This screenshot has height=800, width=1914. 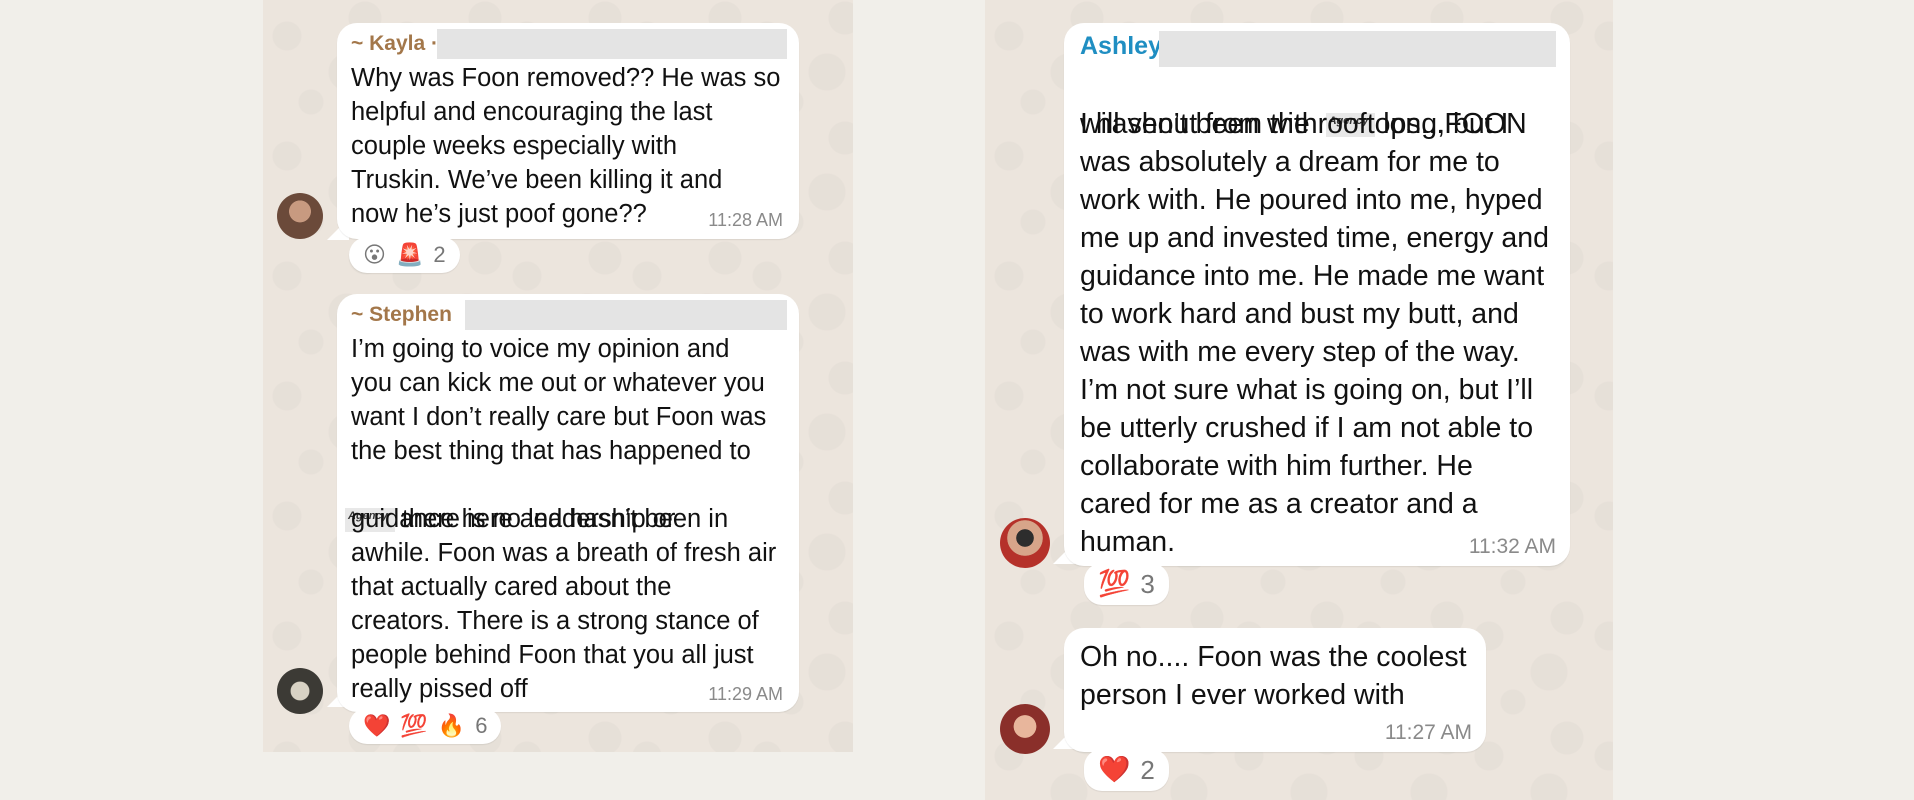 I want to click on reactions-bar: ❤️ 💯 🔥 6, so click(x=425, y=726).